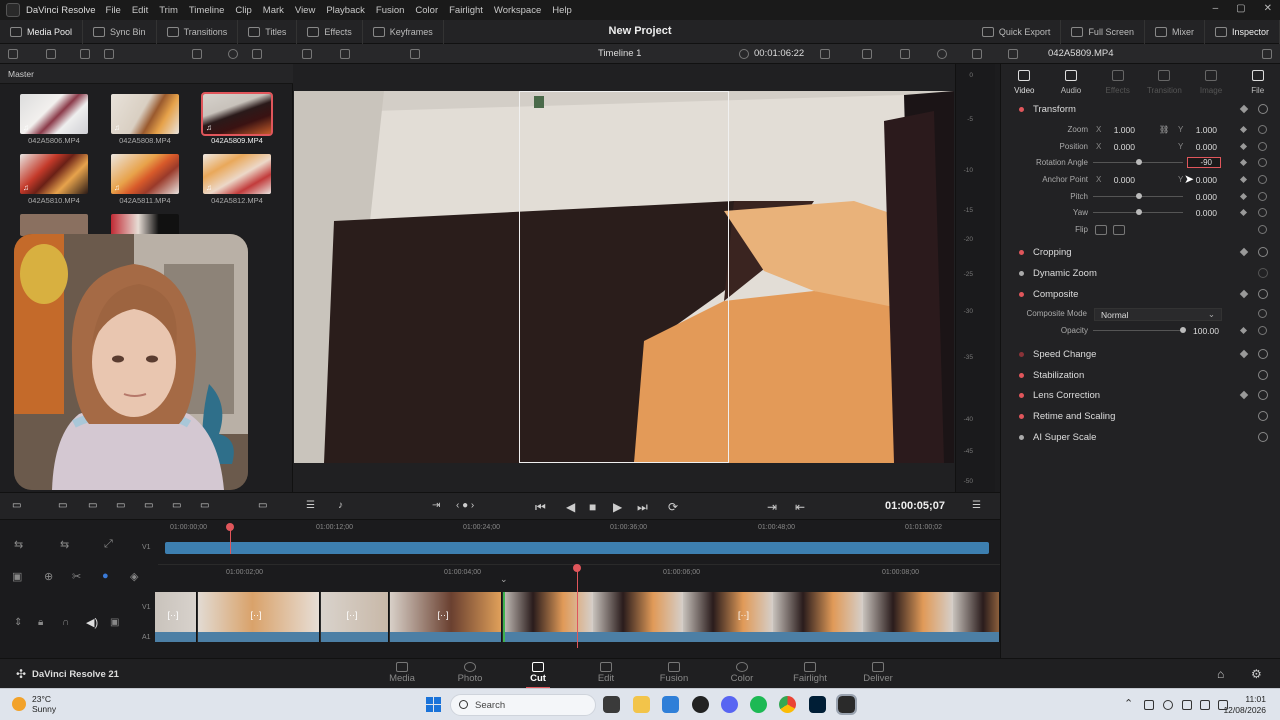 This screenshot has width=1280, height=720. What do you see at coordinates (800, 507) in the screenshot?
I see `prev-edit-icon: ⇤` at bounding box center [800, 507].